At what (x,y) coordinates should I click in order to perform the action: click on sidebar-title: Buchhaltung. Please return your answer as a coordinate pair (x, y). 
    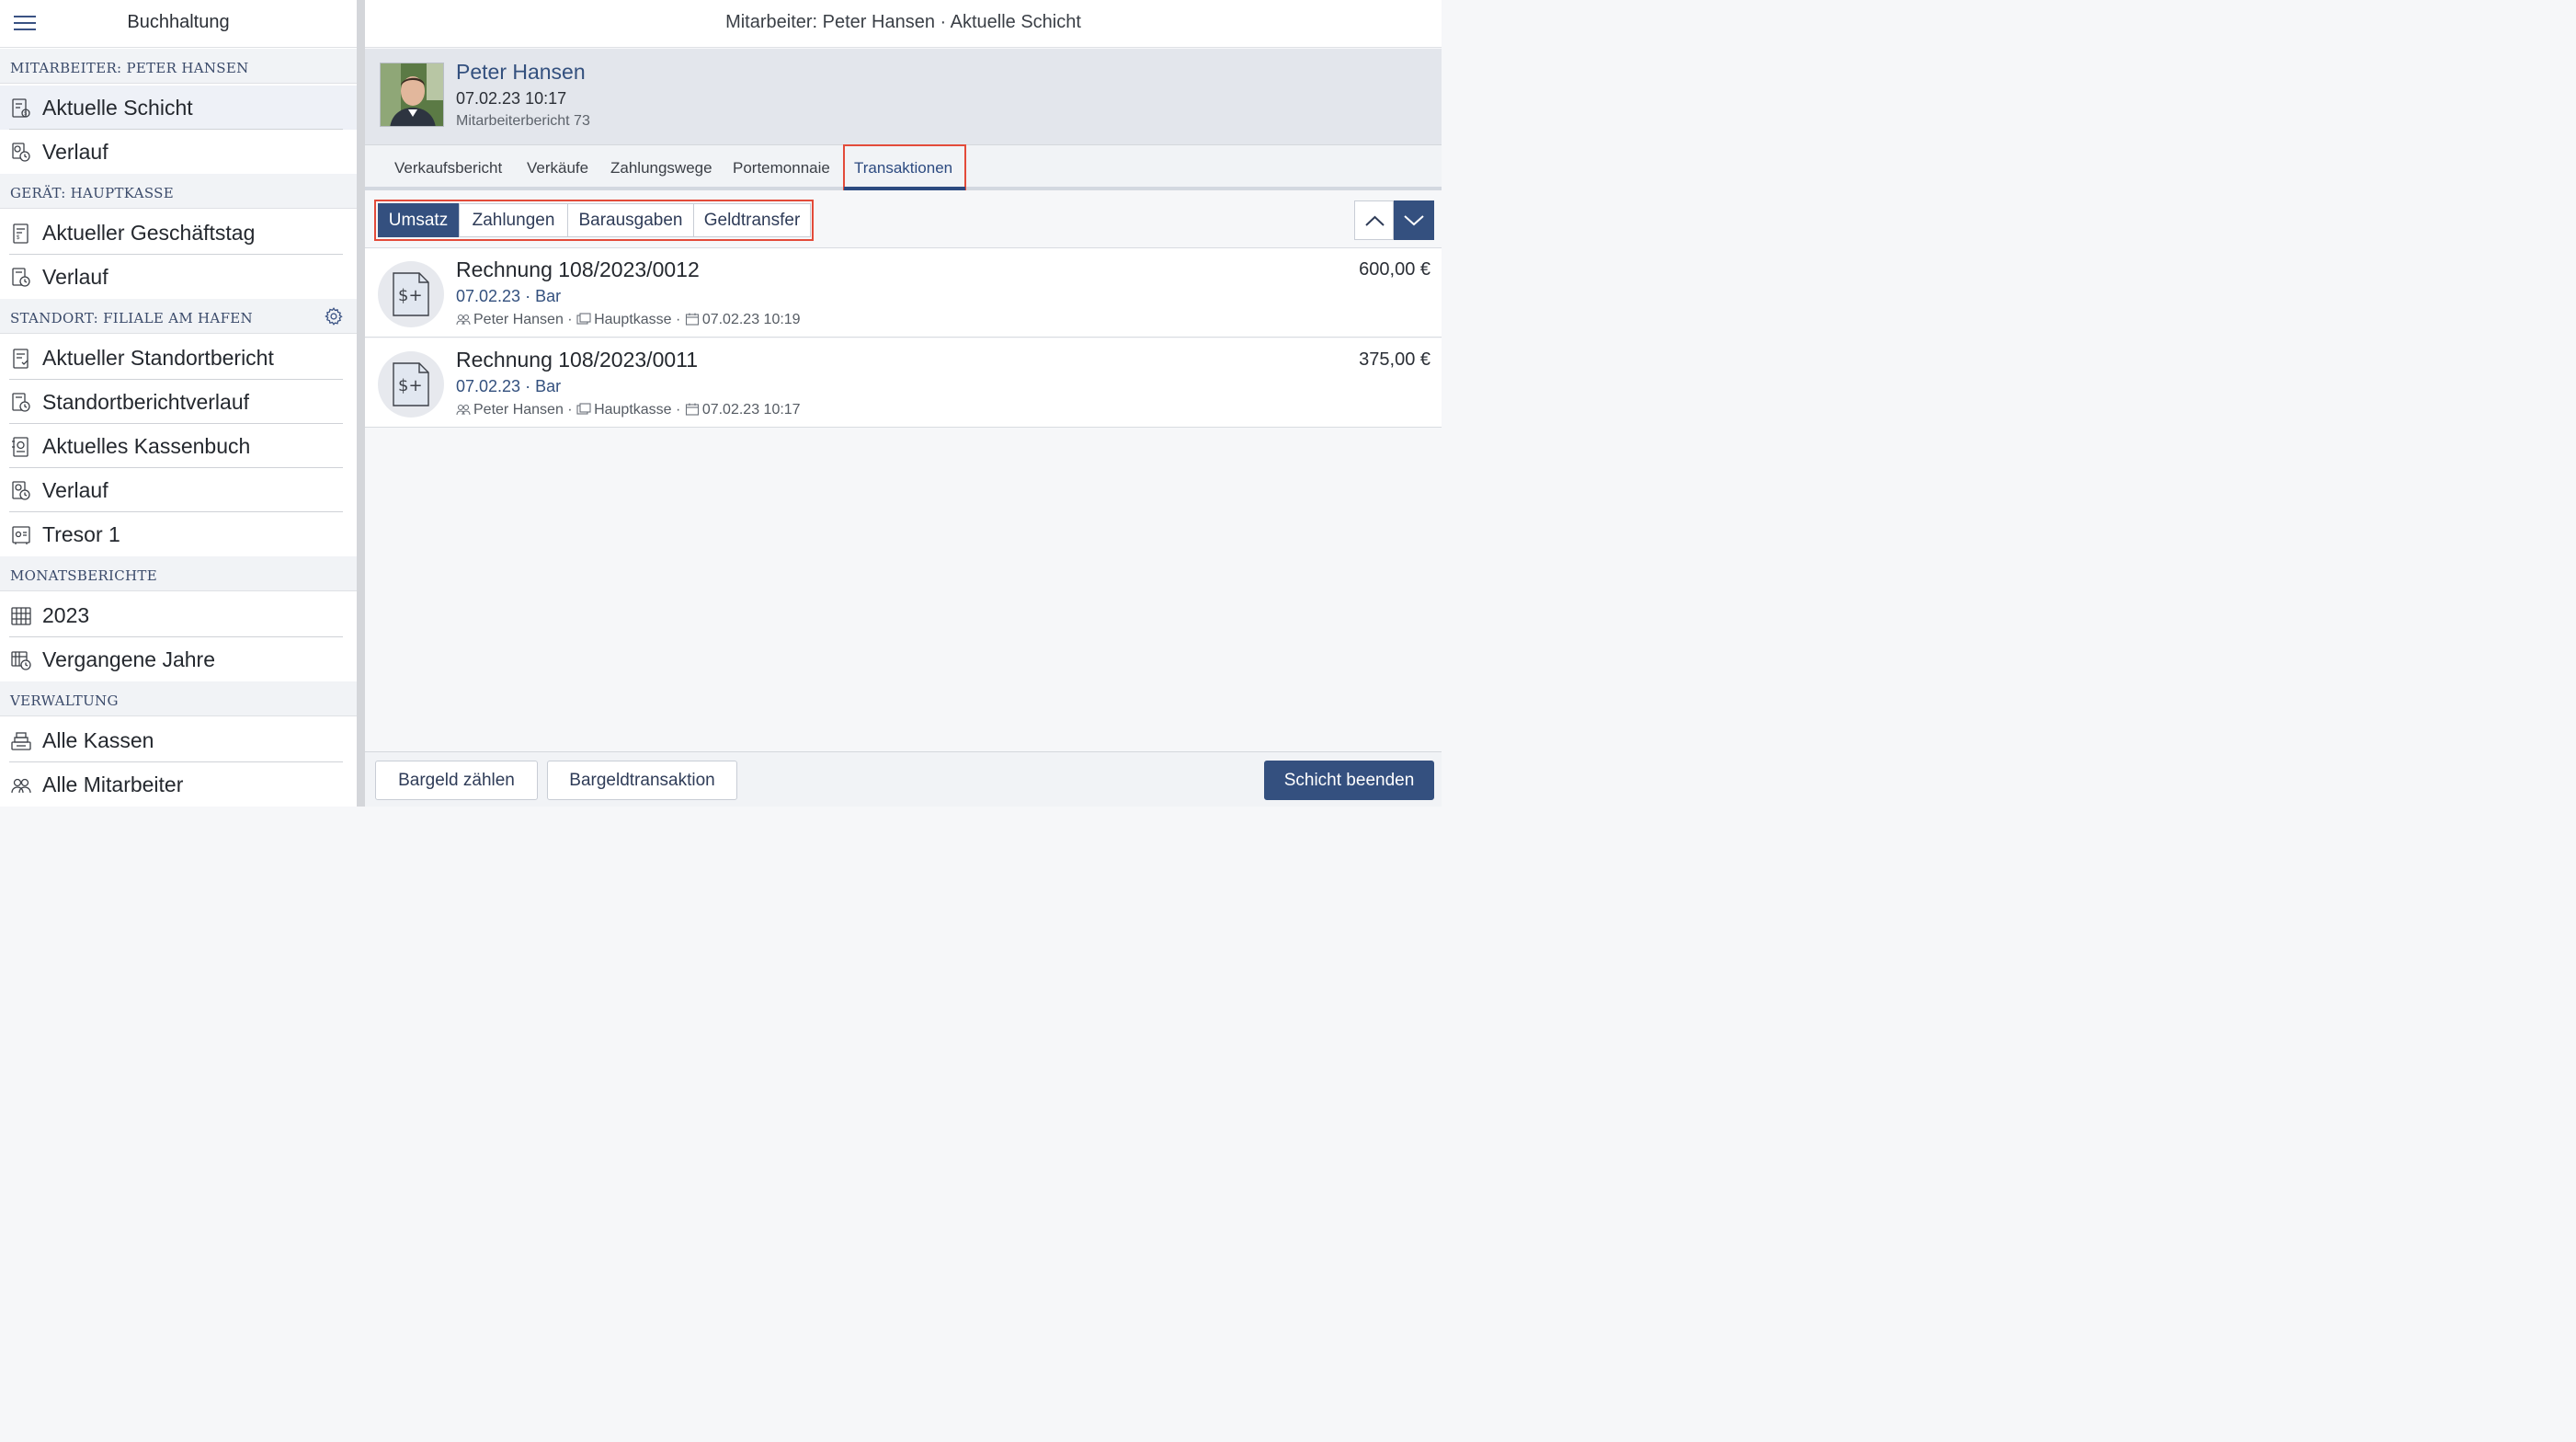
    Looking at the image, I should click on (178, 22).